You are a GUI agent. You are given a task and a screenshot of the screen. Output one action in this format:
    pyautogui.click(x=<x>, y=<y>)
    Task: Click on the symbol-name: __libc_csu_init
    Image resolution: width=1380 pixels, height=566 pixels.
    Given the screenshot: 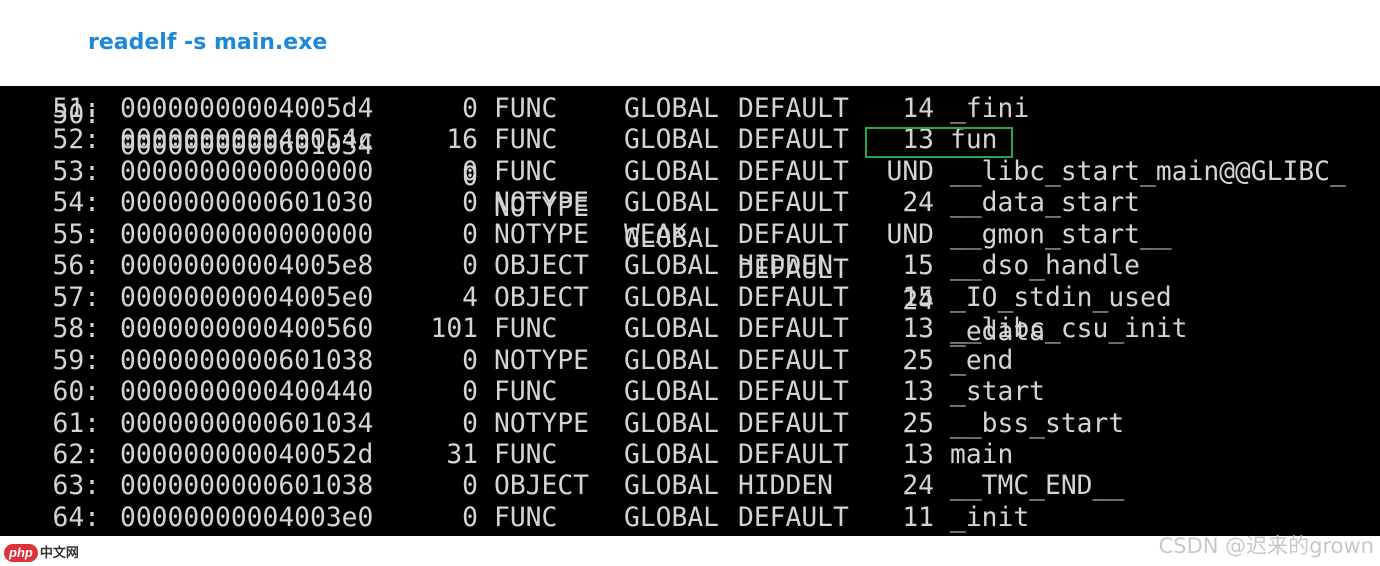 What is the action you would take?
    pyautogui.click(x=1069, y=329)
    